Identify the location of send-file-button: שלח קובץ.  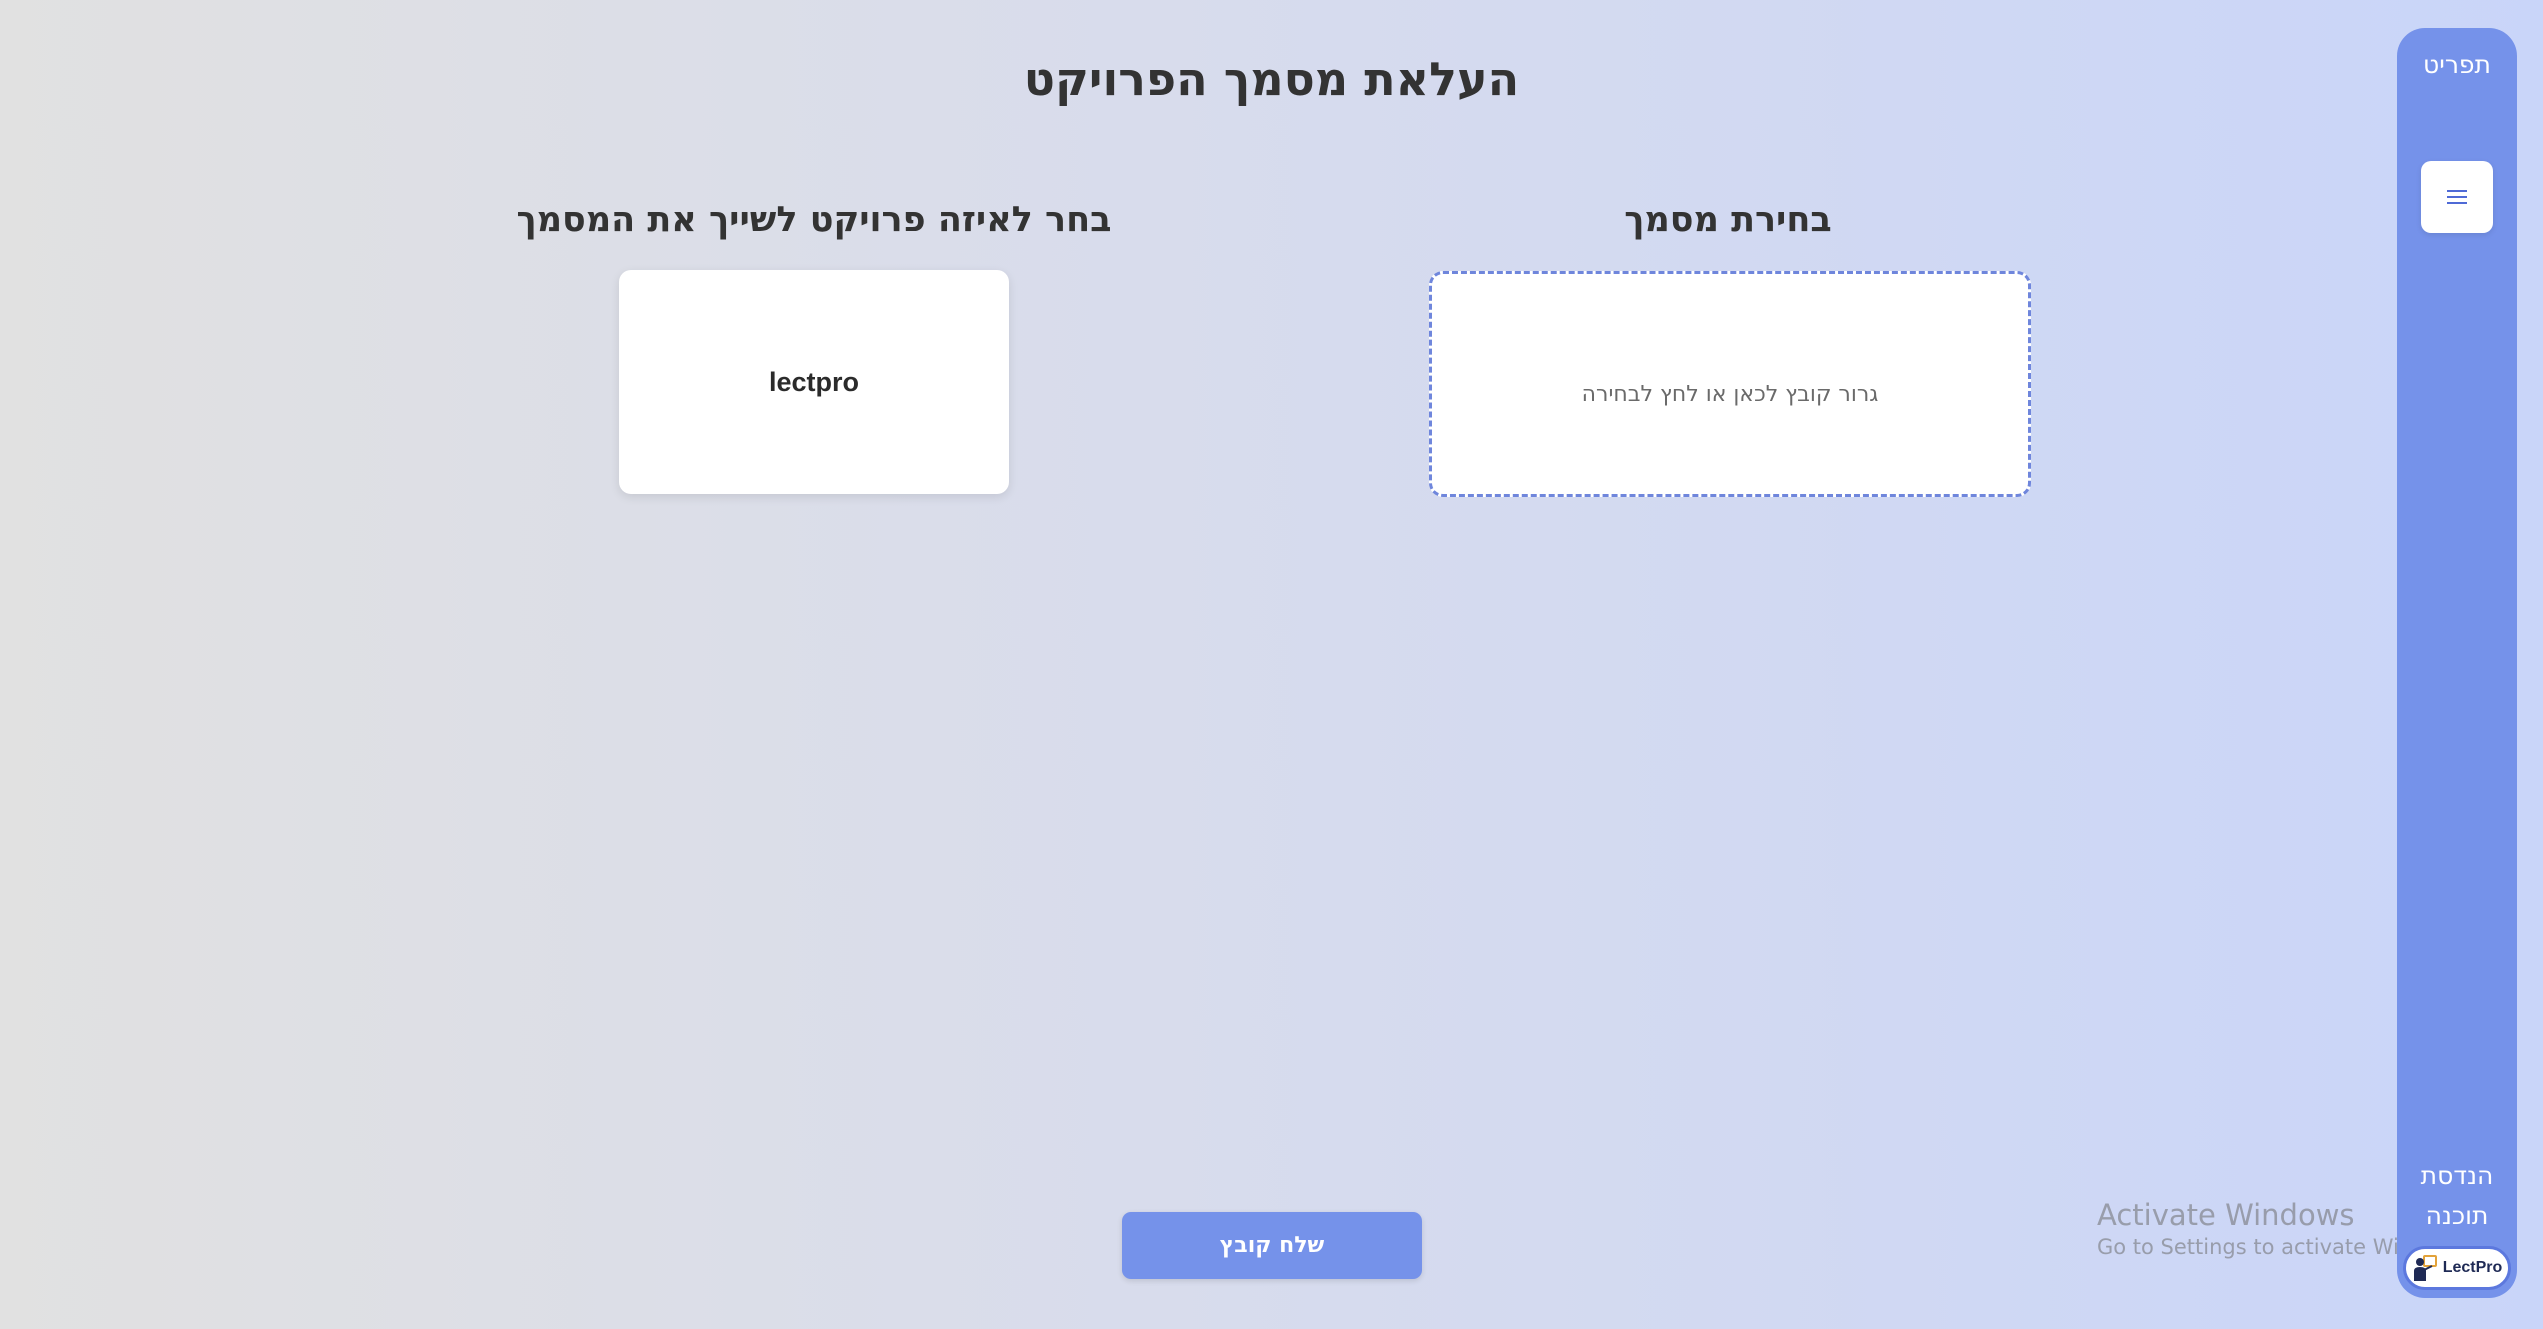
(1272, 1245).